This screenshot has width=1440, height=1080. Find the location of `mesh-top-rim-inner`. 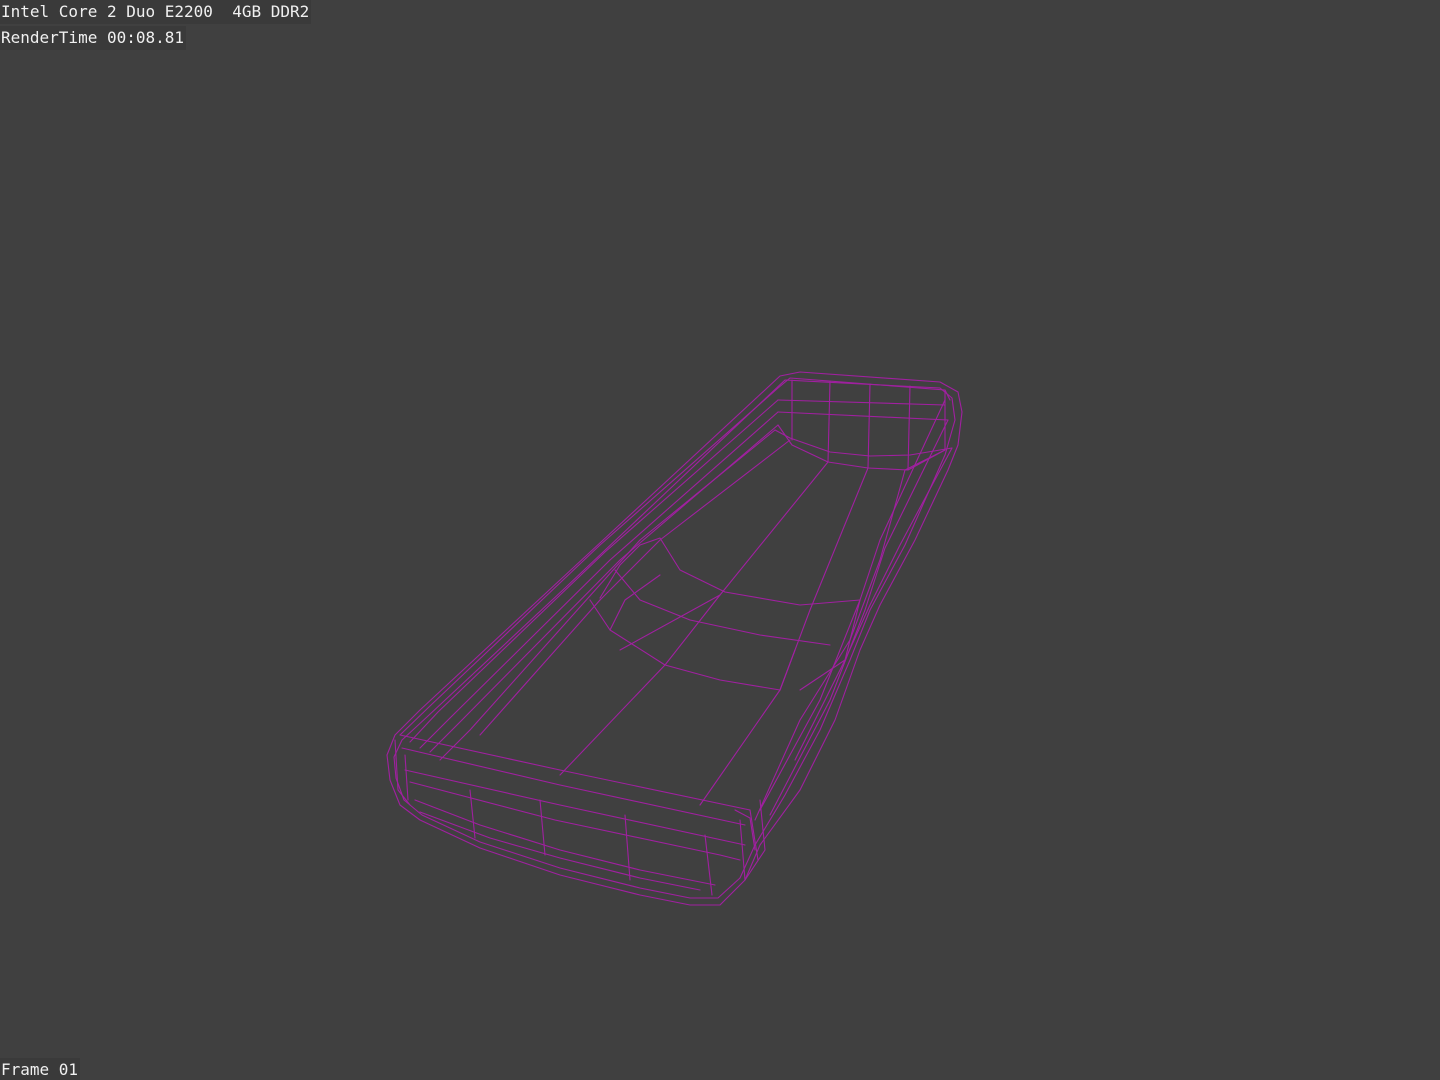

mesh-top-rim-inner is located at coordinates (861, 447).